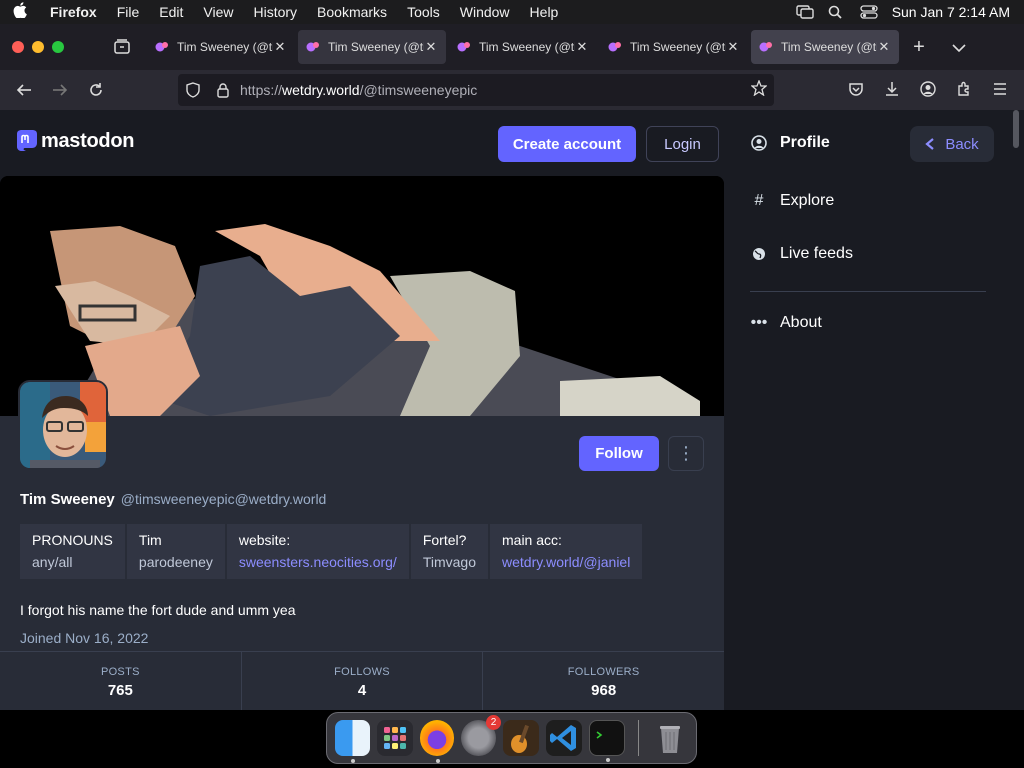 This screenshot has height=768, width=1024. Describe the element at coordinates (27, 140) in the screenshot. I see `mastodon-logo-icon` at that location.